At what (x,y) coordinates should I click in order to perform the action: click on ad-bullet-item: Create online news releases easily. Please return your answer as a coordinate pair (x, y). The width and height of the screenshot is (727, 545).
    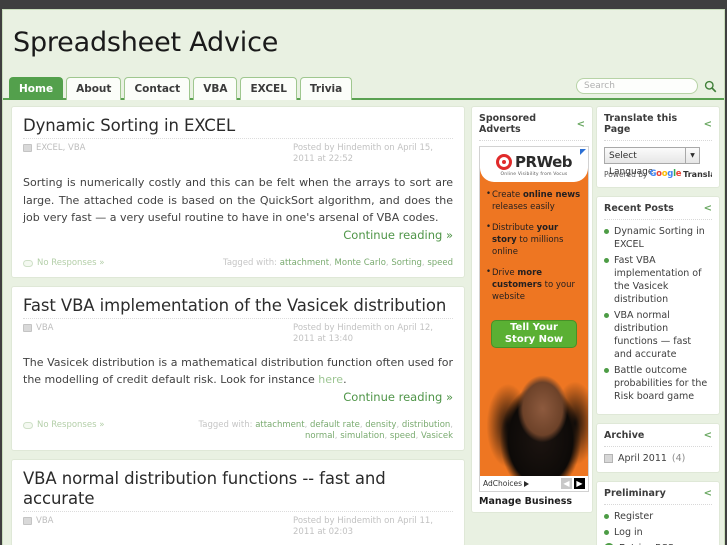
    Looking at the image, I should click on (534, 200).